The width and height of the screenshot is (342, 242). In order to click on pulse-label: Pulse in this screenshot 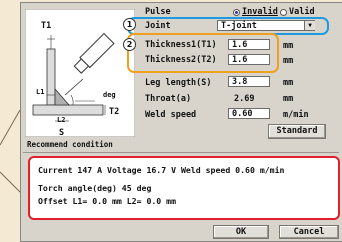, I will do `click(158, 12)`.